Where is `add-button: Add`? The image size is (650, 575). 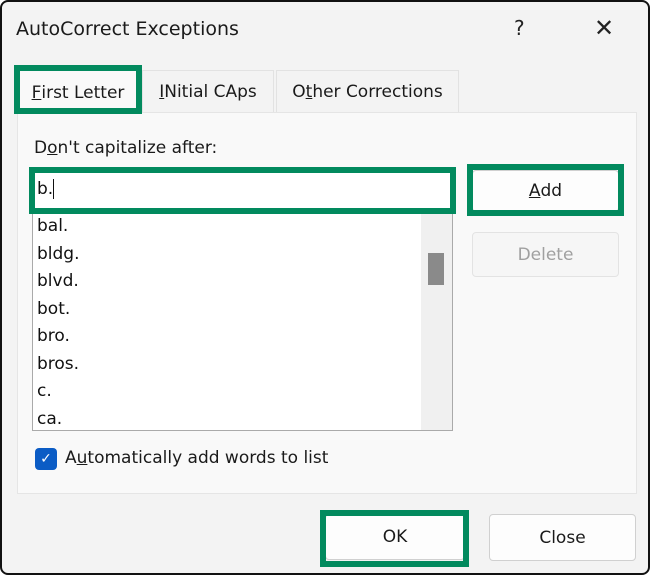
add-button: Add is located at coordinates (545, 191).